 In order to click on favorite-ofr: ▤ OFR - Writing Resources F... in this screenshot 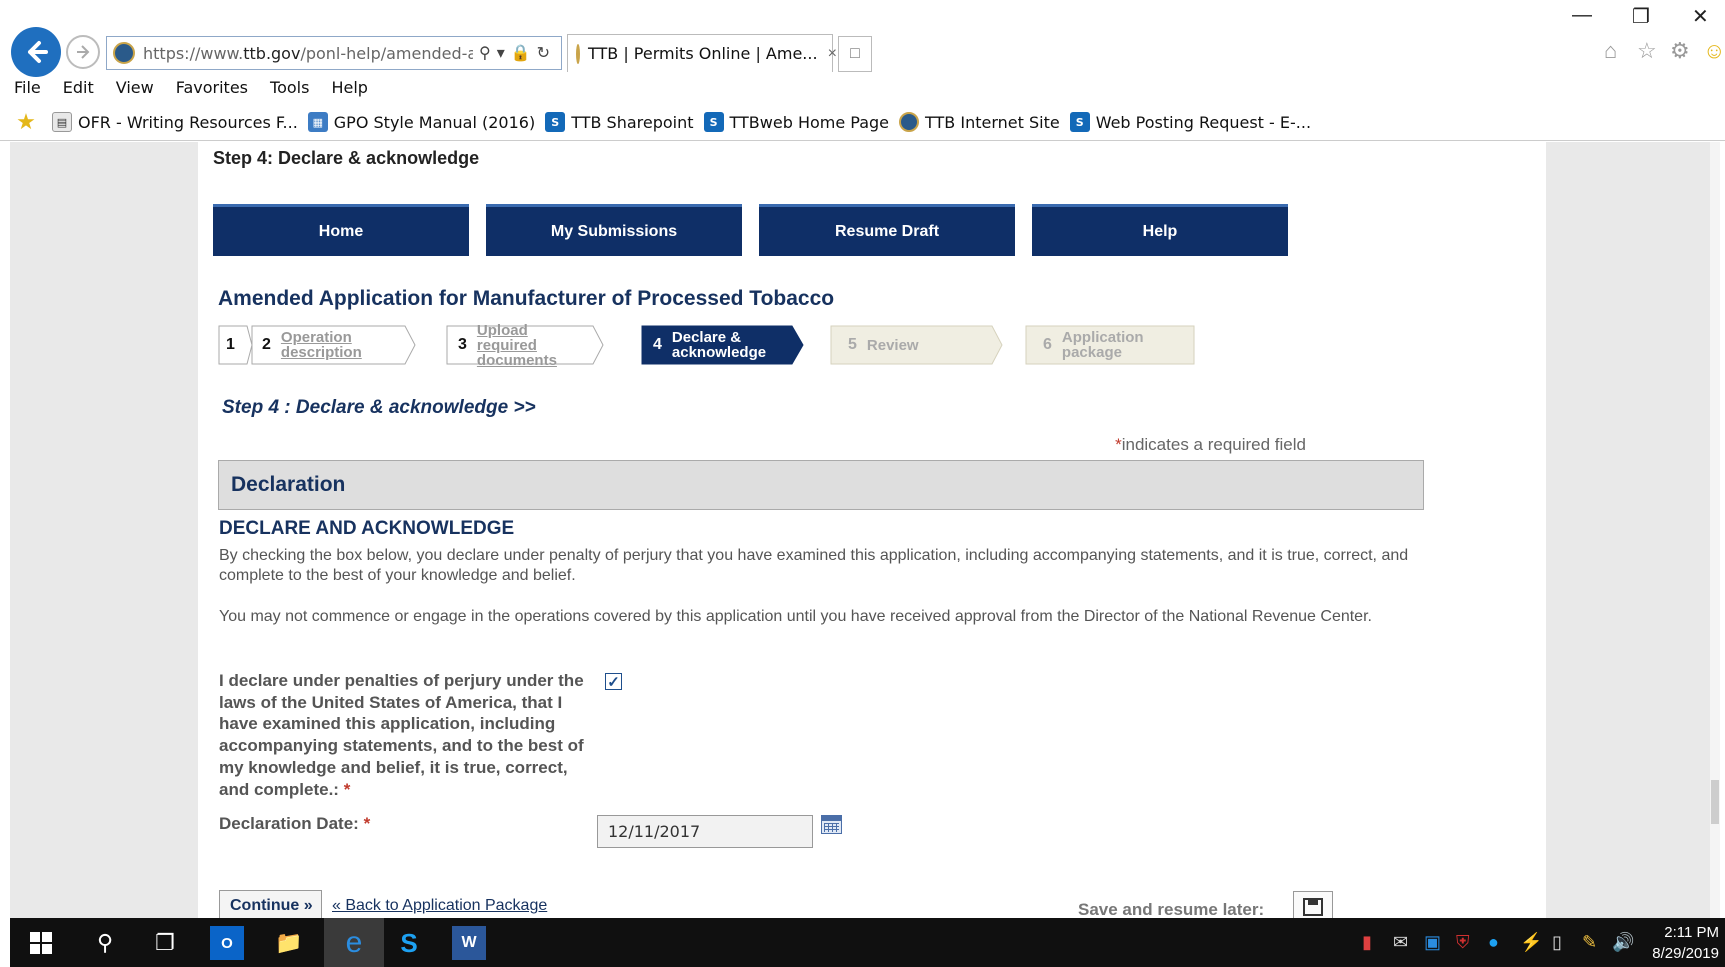, I will do `click(175, 122)`.